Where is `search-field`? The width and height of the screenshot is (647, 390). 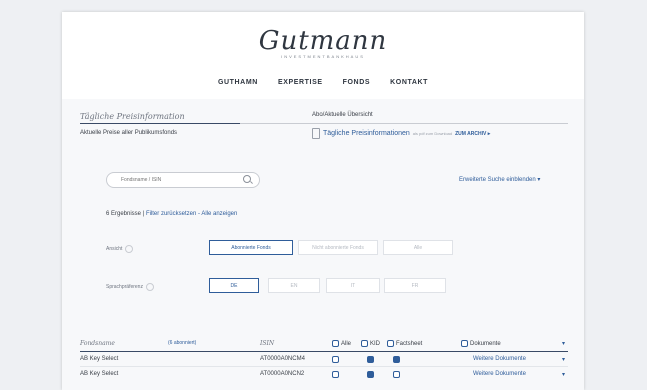
search-field is located at coordinates (183, 180).